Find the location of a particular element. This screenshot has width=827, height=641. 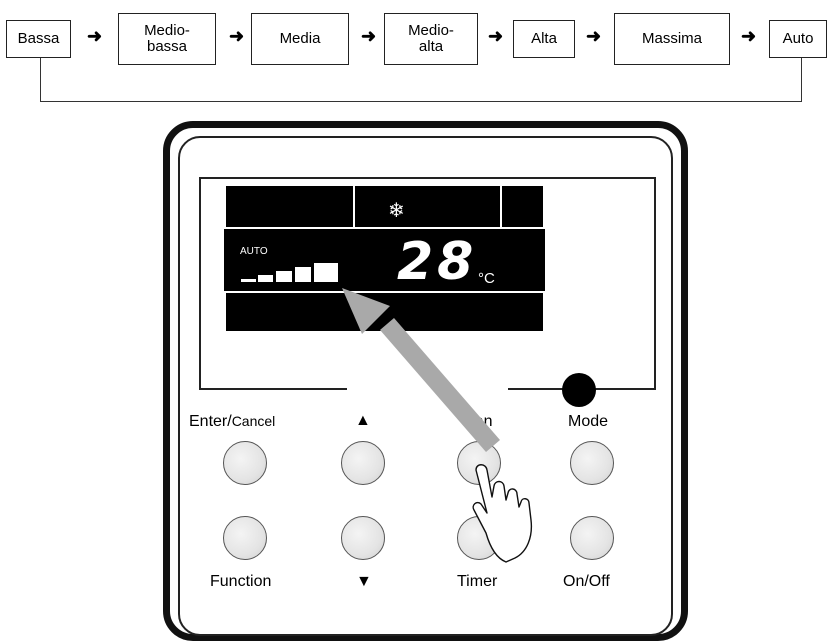

press-arrowhead-icon is located at coordinates (366, 311).